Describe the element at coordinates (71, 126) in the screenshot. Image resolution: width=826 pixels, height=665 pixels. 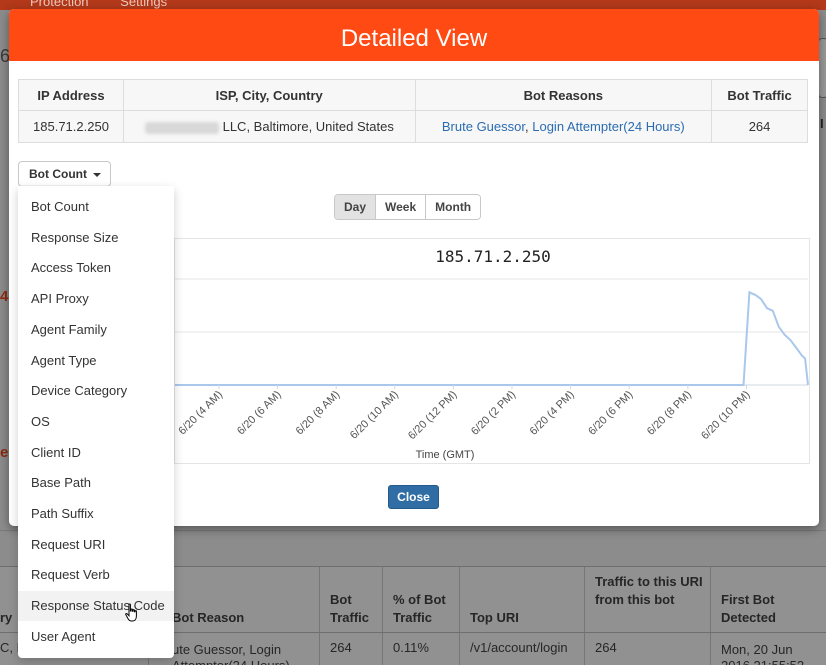
I see `ip-address-cell: 185.71.2.250` at that location.